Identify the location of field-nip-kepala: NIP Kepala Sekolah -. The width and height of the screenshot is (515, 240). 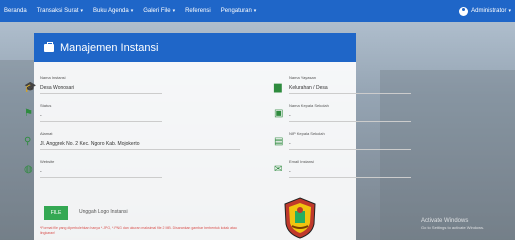
(350, 140).